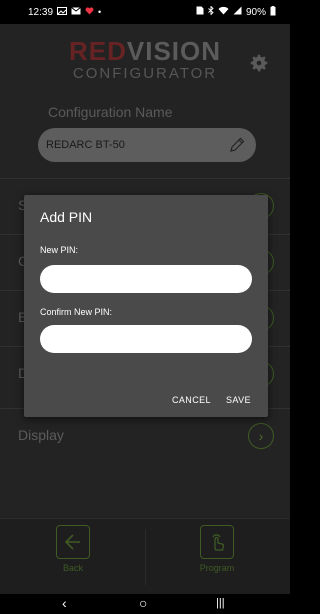  Describe the element at coordinates (59, 250) in the screenshot. I see `new-pin-label: New PIN:` at that location.